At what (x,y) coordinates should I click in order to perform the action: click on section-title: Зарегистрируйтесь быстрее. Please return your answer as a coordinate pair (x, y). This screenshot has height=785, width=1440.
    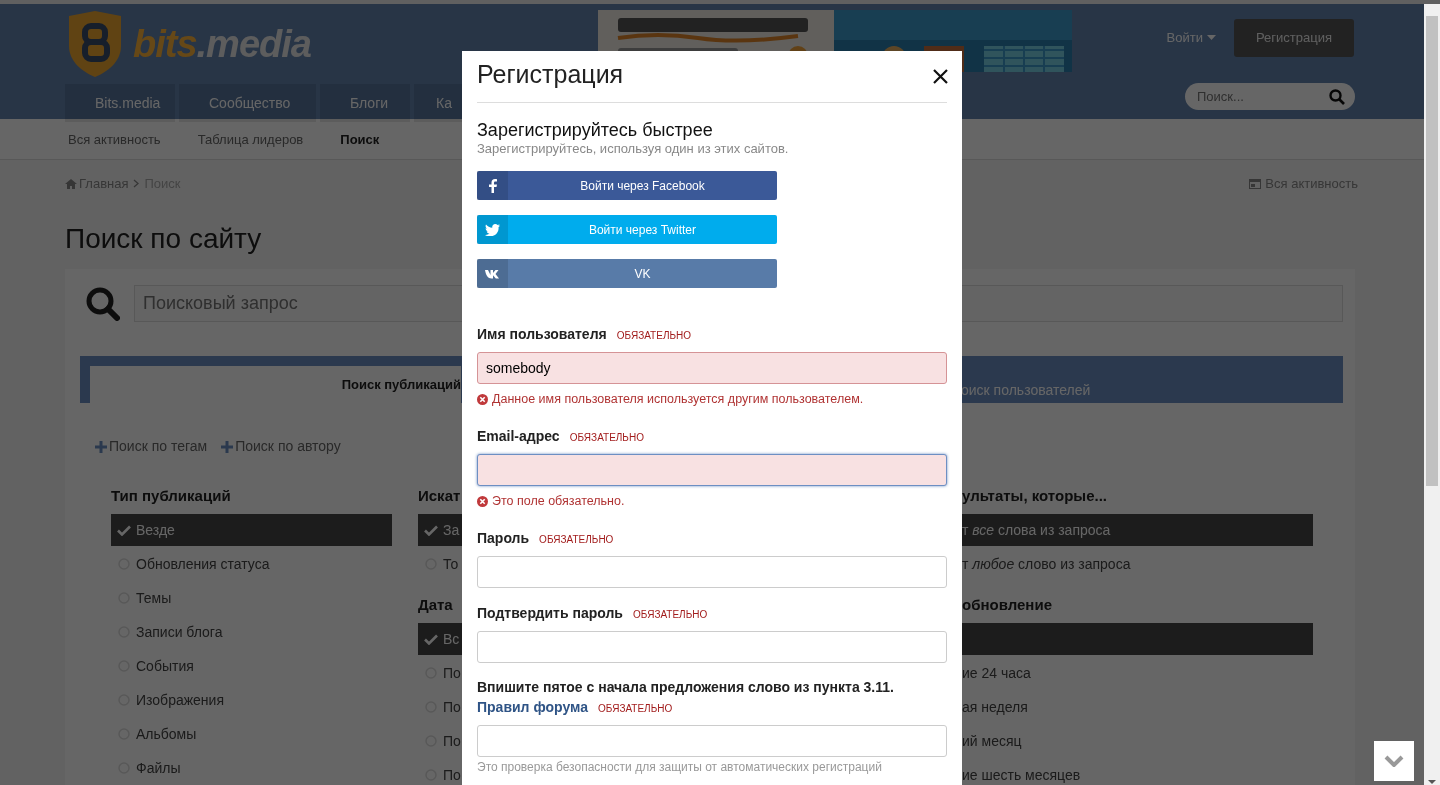
    Looking at the image, I should click on (595, 130).